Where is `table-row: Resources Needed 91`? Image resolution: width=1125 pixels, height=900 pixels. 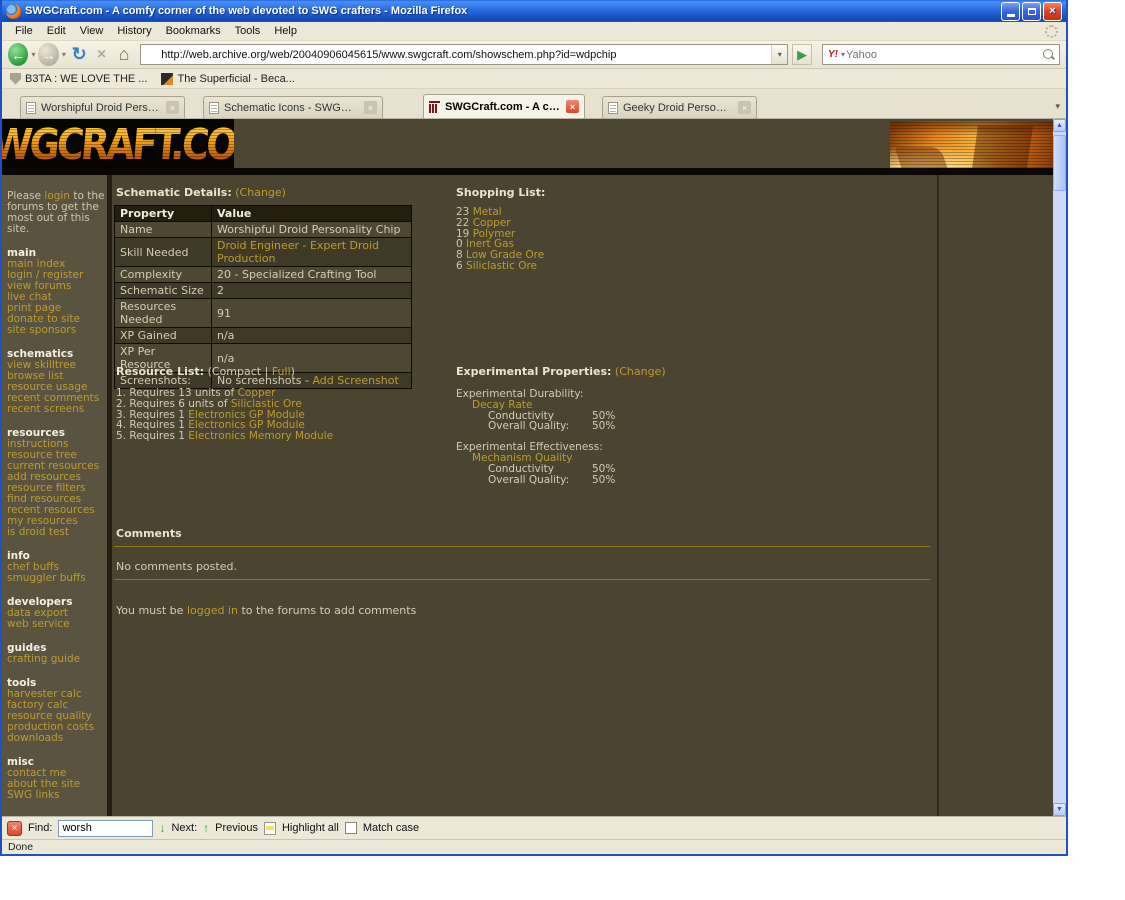 table-row: Resources Needed 91 is located at coordinates (263, 313).